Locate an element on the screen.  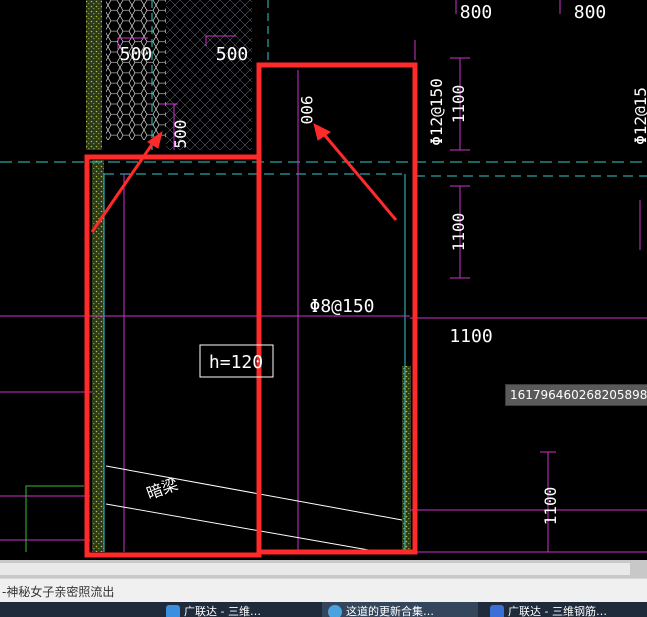
dim-500-left: 500 is located at coordinates (136, 54).